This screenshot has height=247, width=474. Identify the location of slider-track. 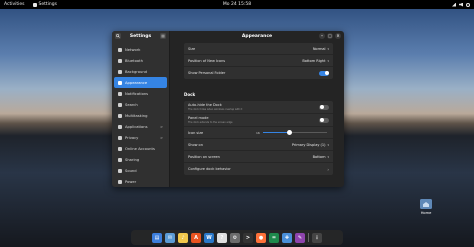
(294, 132).